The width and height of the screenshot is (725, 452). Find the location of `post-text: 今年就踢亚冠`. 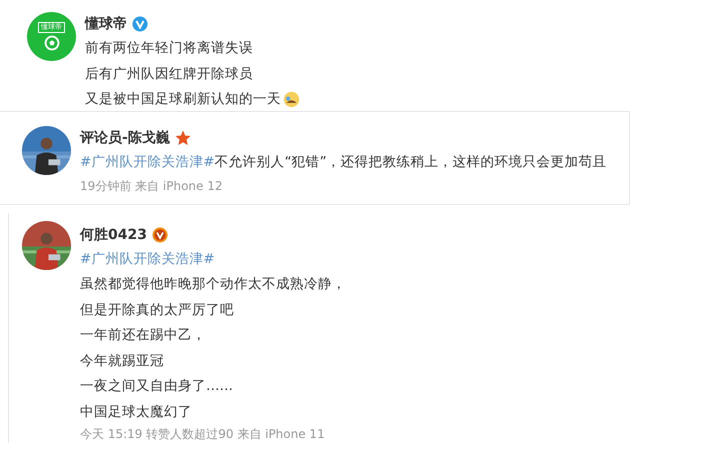

post-text: 今年就踢亚冠 is located at coordinates (122, 361).